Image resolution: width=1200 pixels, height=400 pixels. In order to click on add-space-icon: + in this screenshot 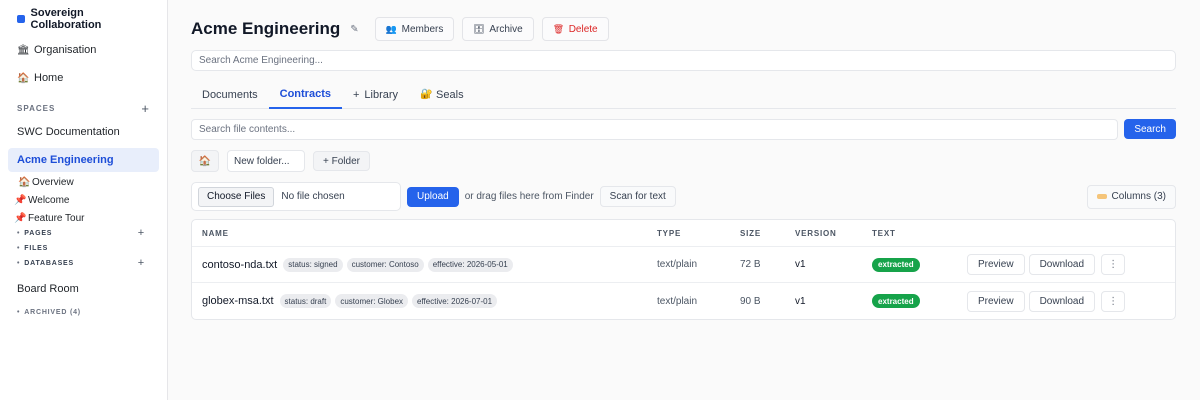, I will do `click(145, 108)`.